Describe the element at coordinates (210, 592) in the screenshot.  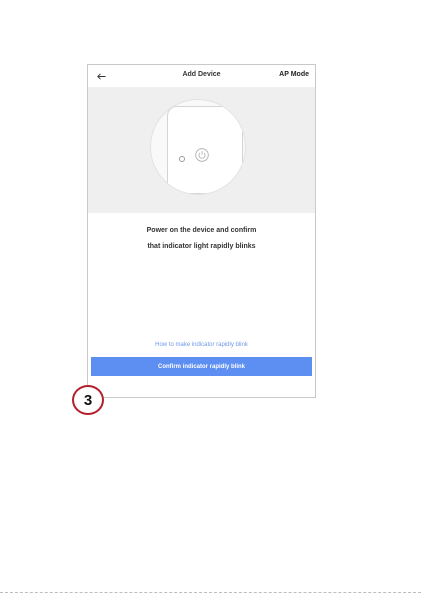
I see `footer-divider` at that location.